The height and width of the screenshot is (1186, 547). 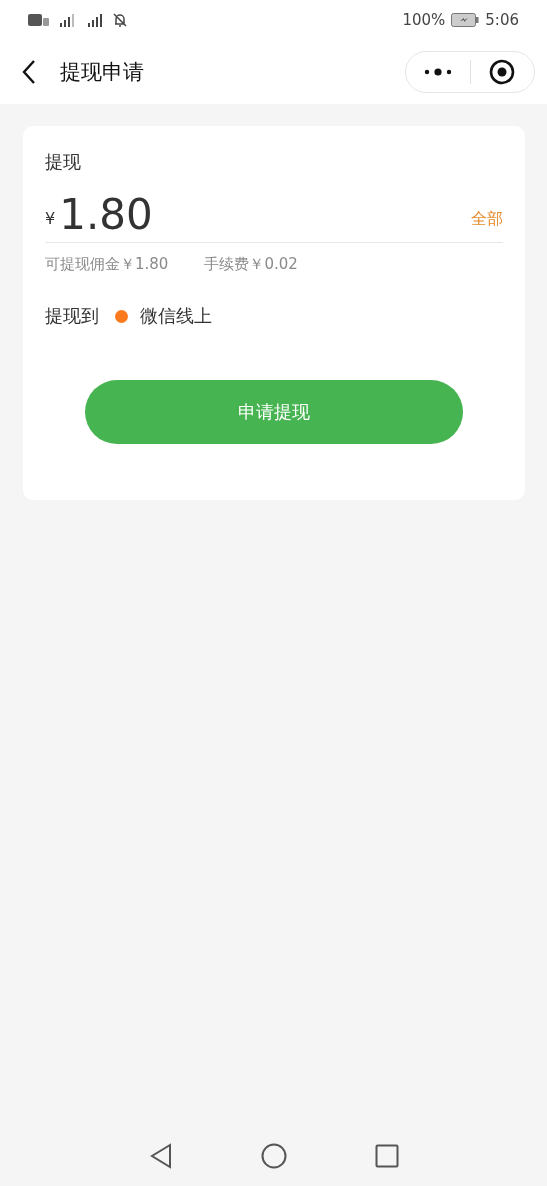 What do you see at coordinates (163, 316) in the screenshot?
I see `payout-option: 微信线上` at bounding box center [163, 316].